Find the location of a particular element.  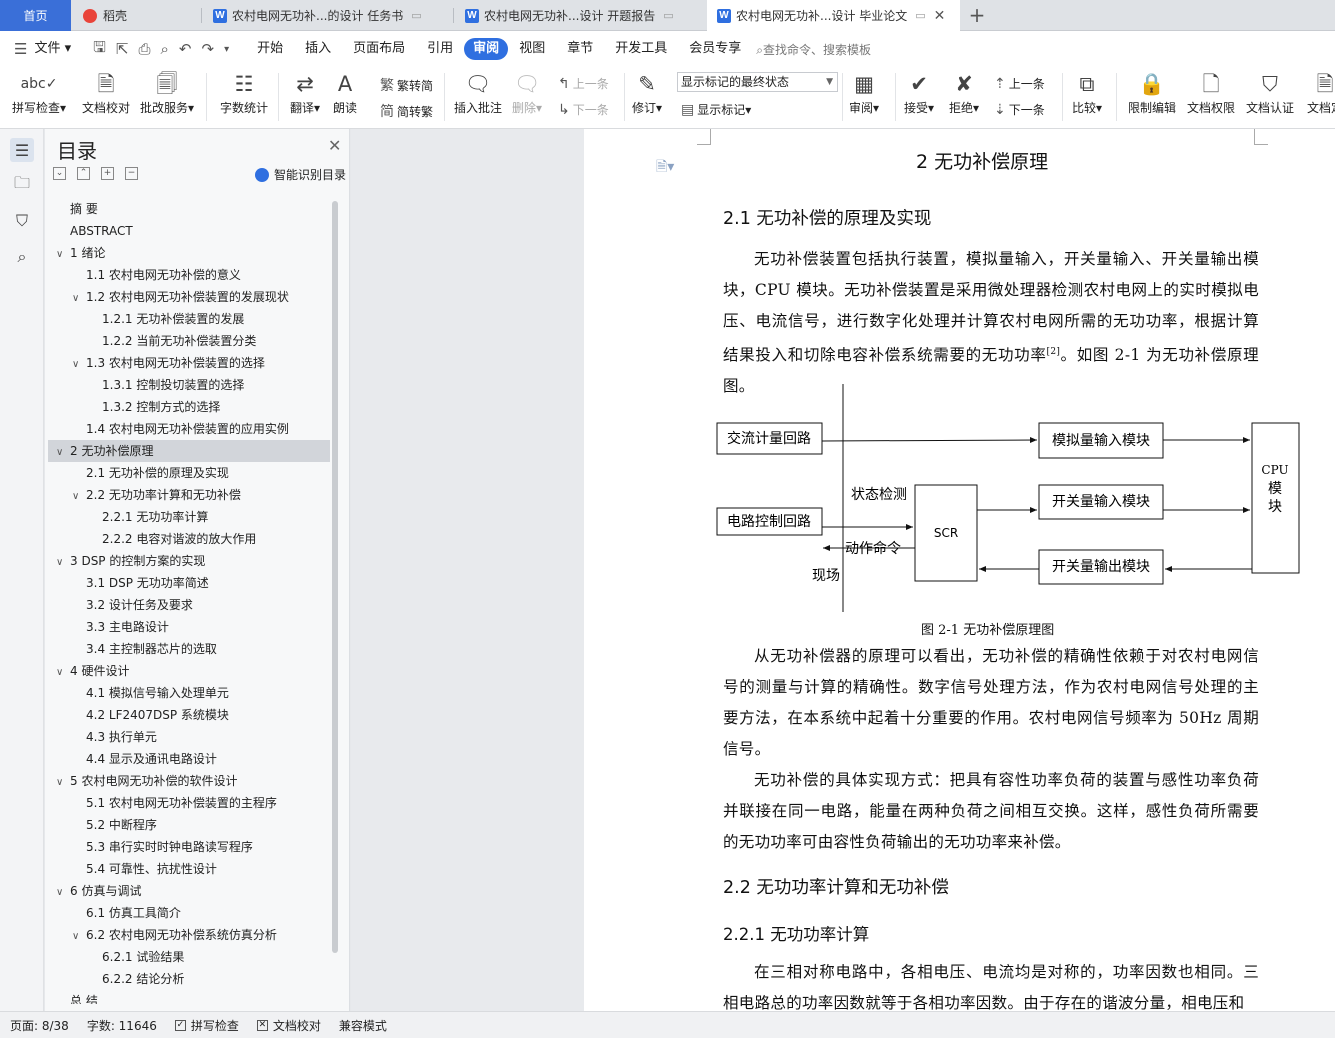

show-markup-button: ▤ 显示标记 ▾ is located at coordinates (716, 109).